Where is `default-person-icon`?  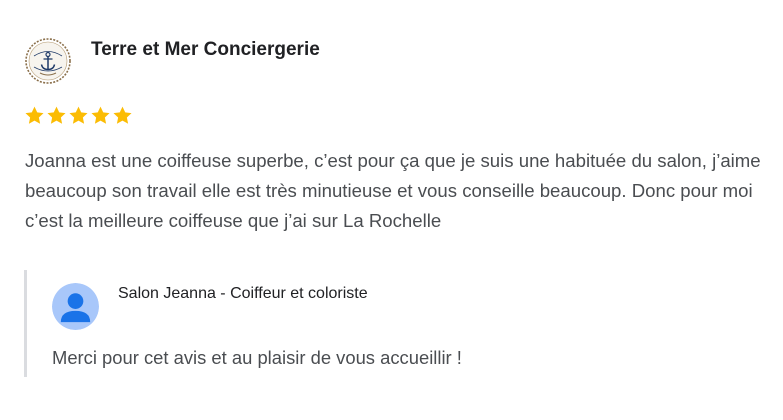
default-person-icon is located at coordinates (75, 306).